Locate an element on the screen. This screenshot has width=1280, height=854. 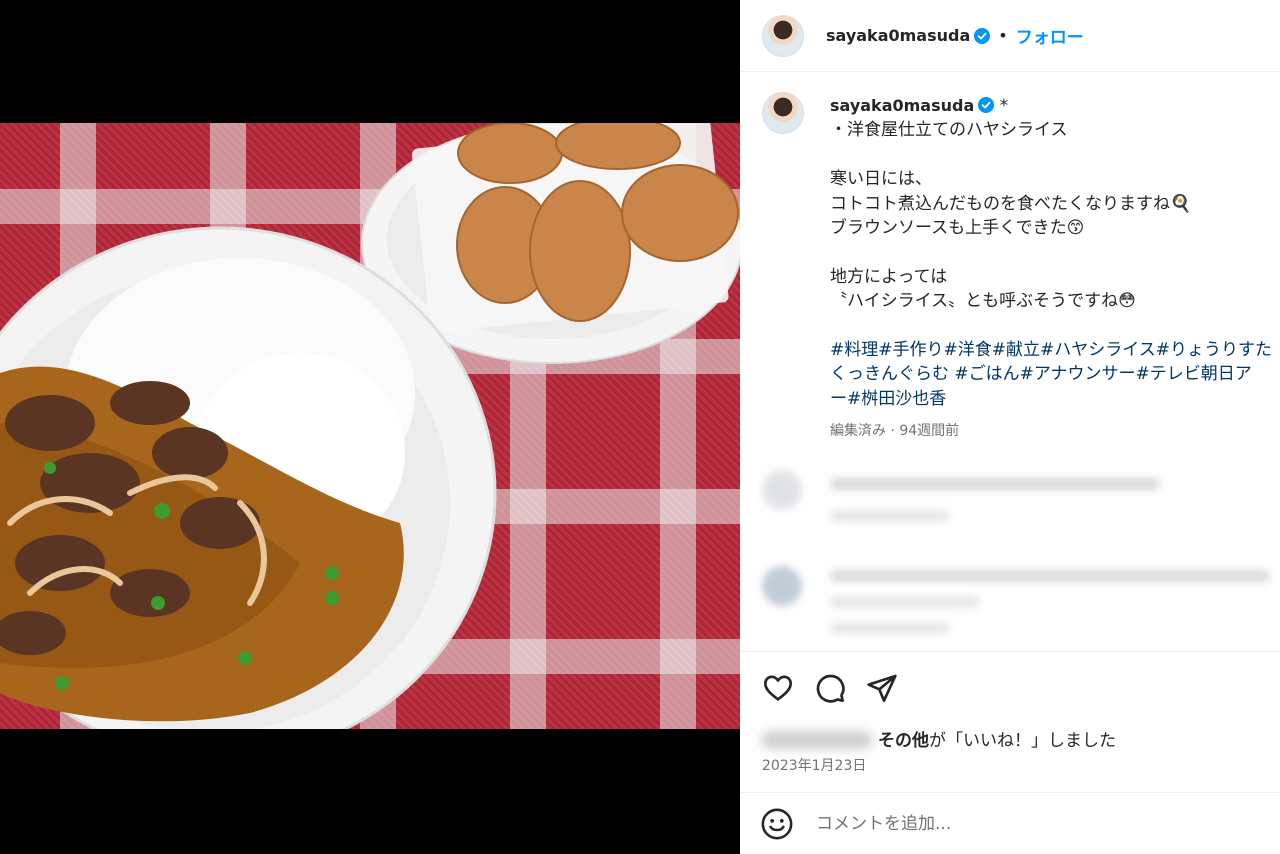
author-username: sayaka0masuda is located at coordinates (898, 35).